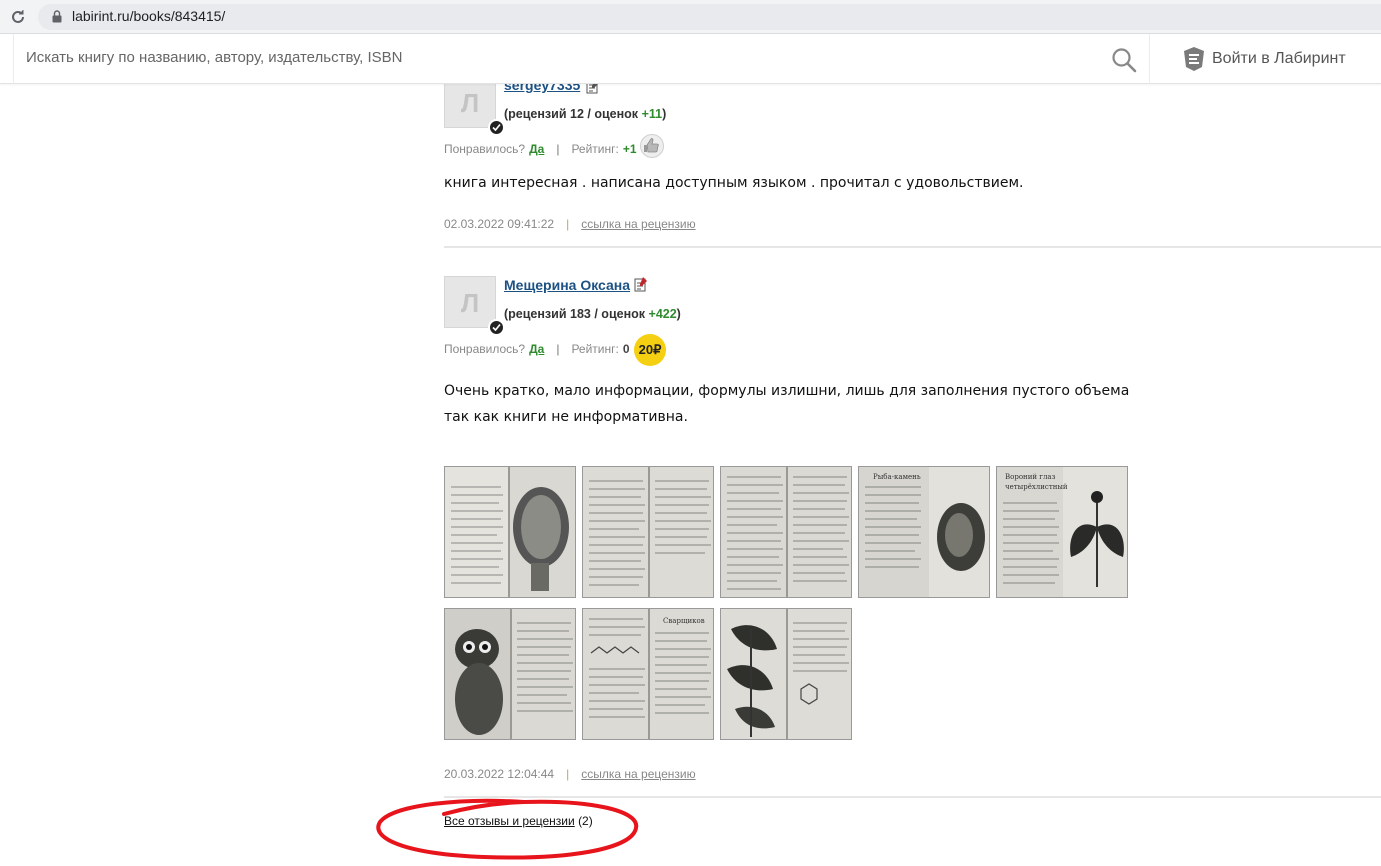 This screenshot has height=866, width=1381. I want to click on review-photo: Рыба-камень, so click(924, 532).